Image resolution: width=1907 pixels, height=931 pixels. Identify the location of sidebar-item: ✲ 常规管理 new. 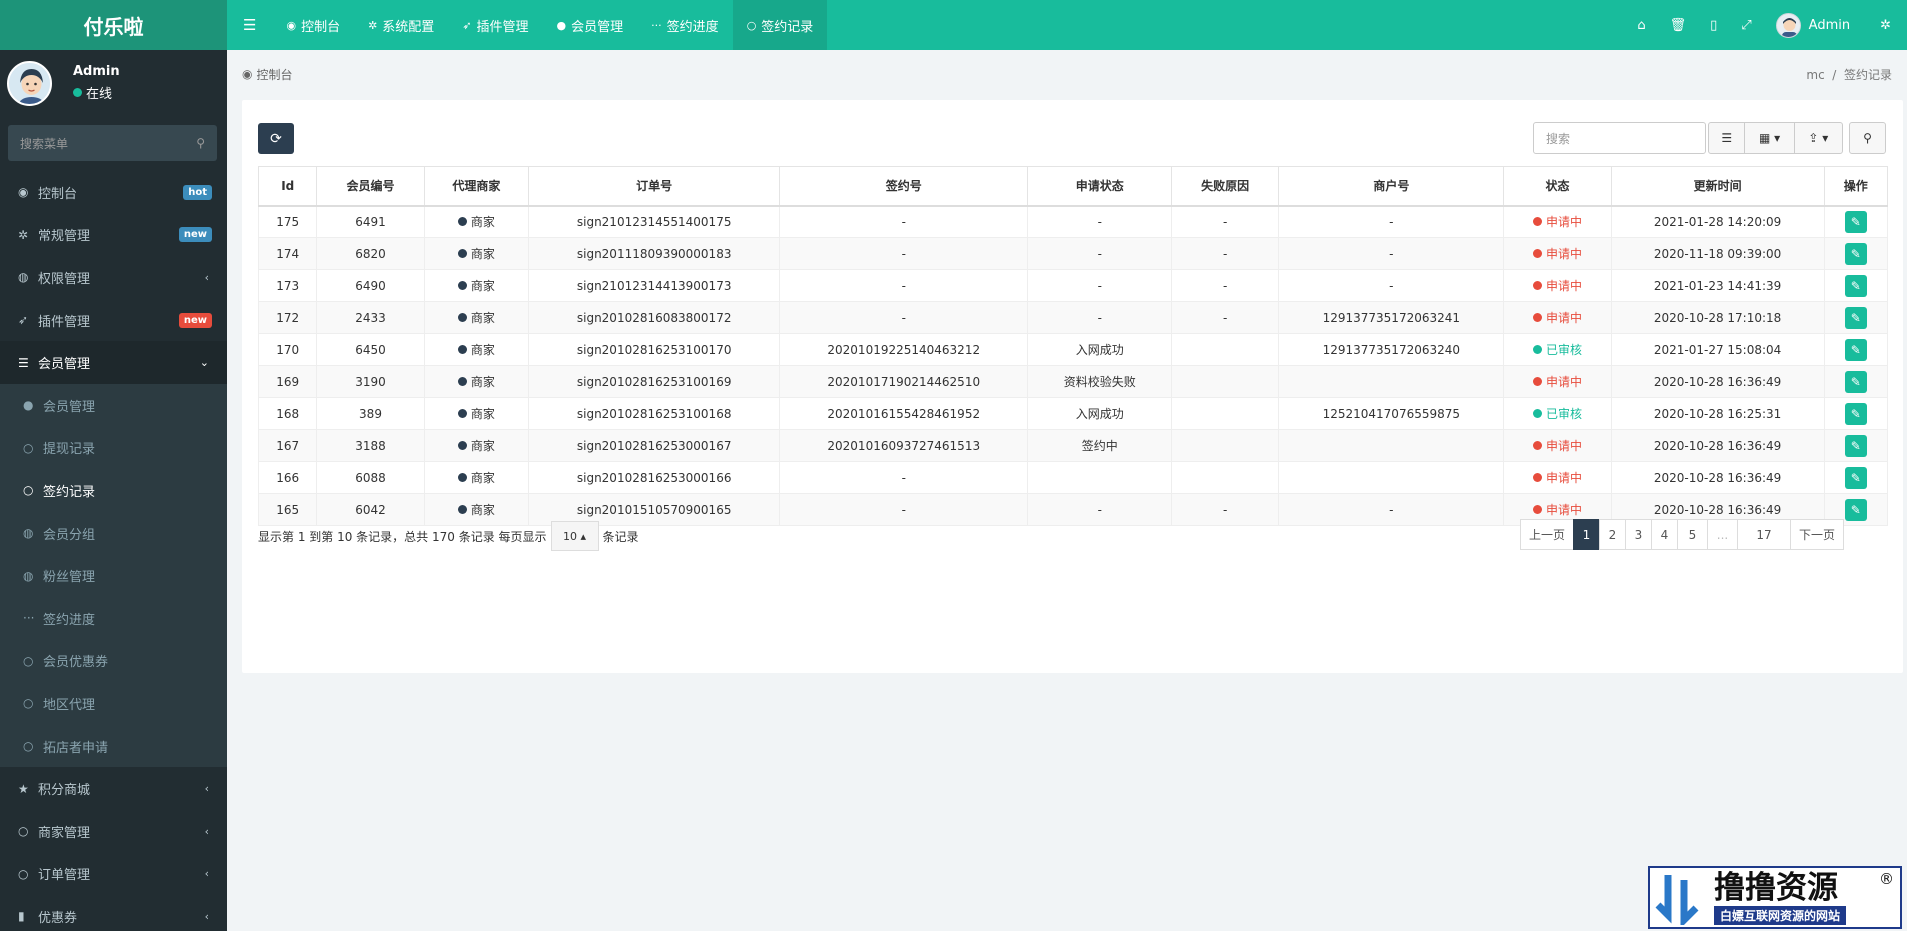
(113, 235).